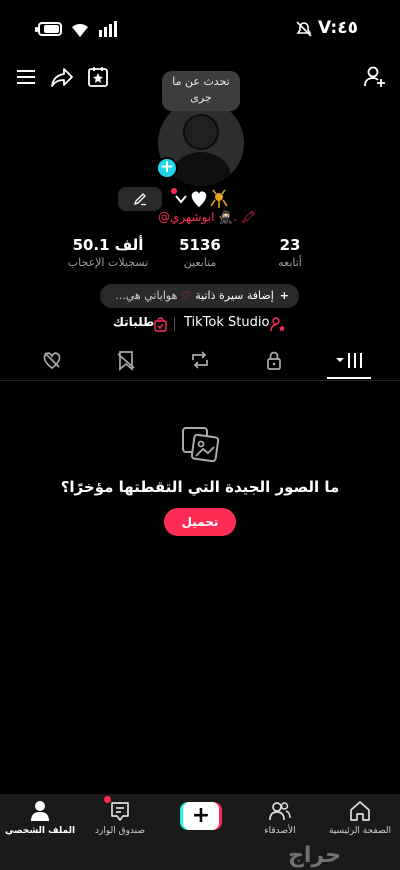 The image size is (400, 870). I want to click on status-bar: V:٤٥, so click(200, 29).